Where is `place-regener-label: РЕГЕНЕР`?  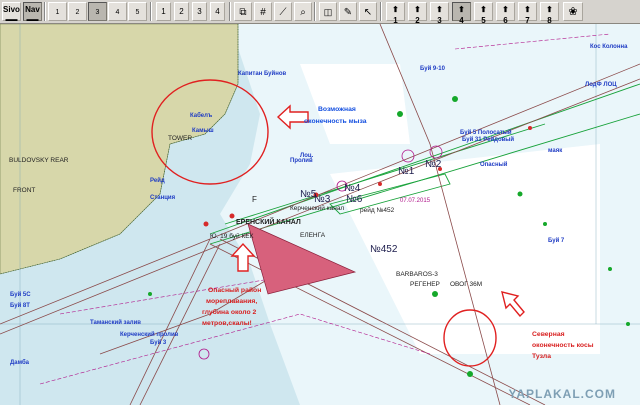
place-regener-label: РЕГЕНЕР is located at coordinates (425, 284).